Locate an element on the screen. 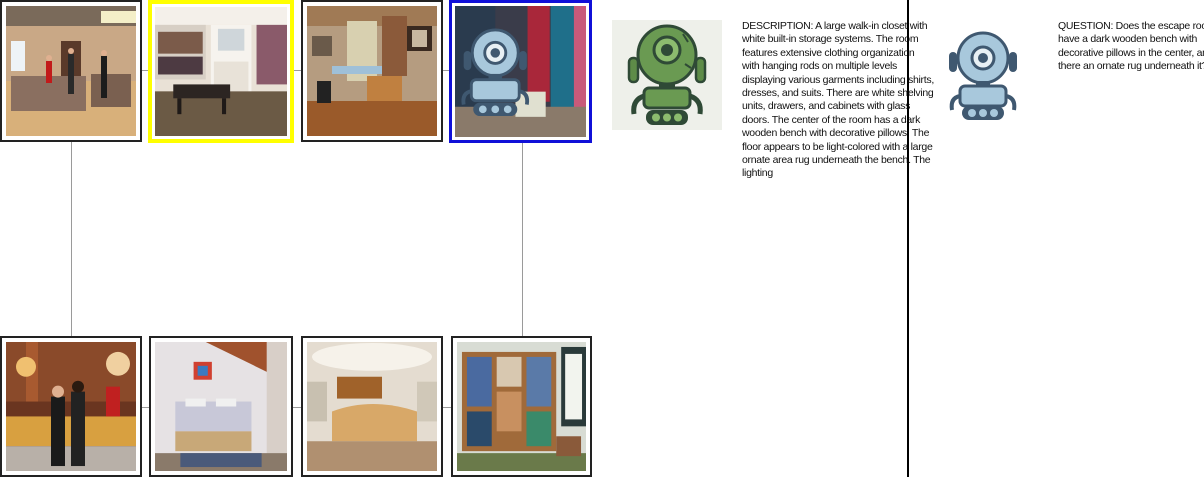 Image resolution: width=1204 pixels, height=477 pixels. thumbnail-study-room is located at coordinates (372, 71).